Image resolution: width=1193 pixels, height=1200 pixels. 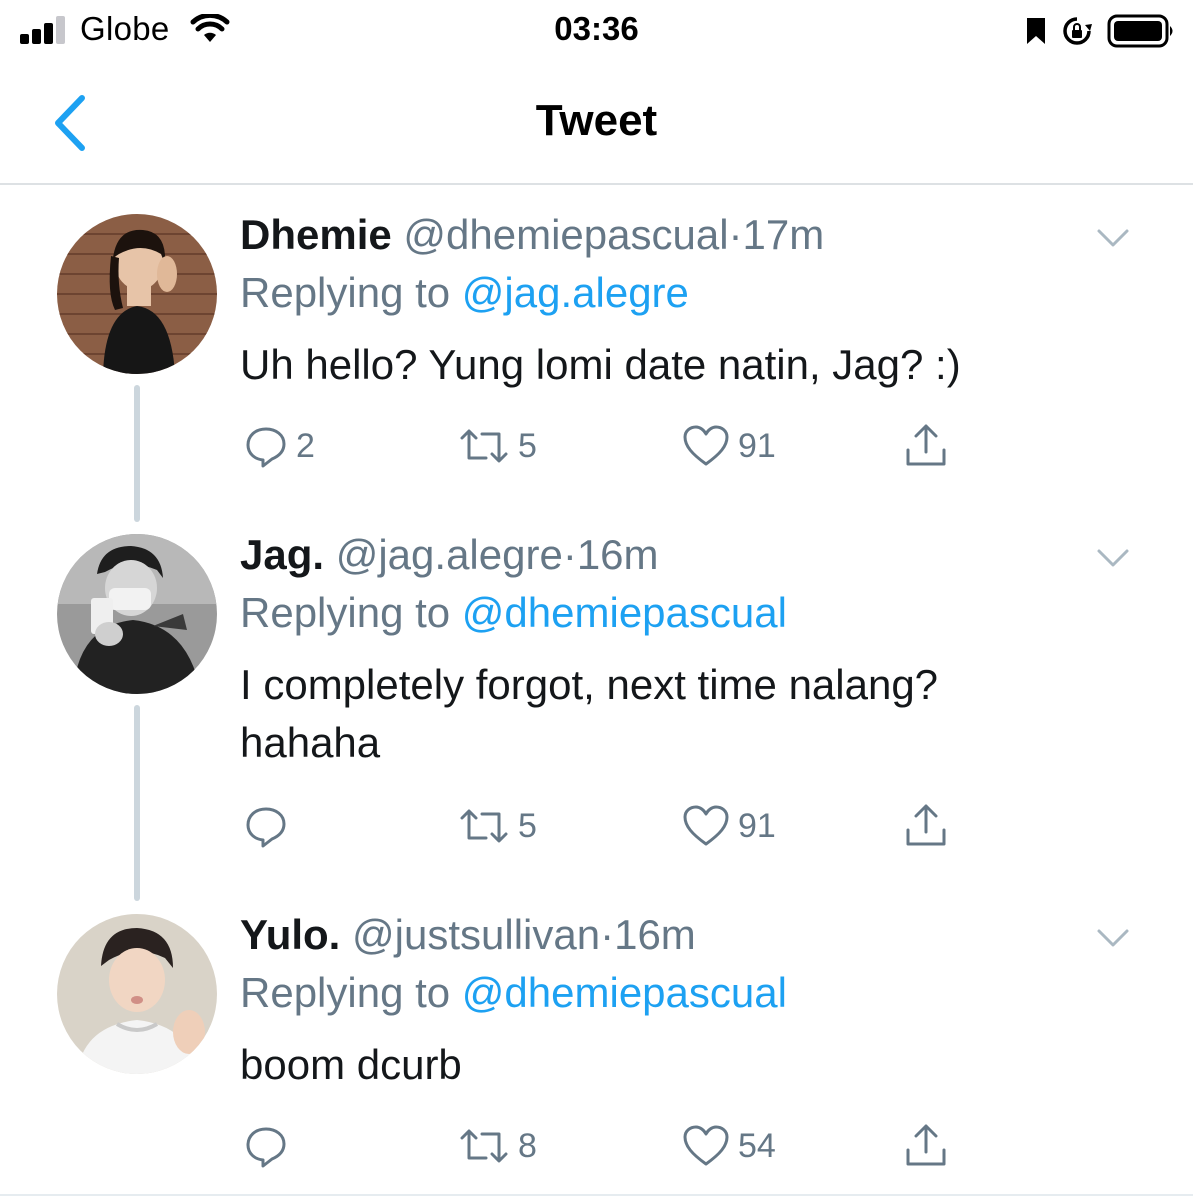 What do you see at coordinates (449, 554) in the screenshot?
I see `user-handle: @jag.alegre` at bounding box center [449, 554].